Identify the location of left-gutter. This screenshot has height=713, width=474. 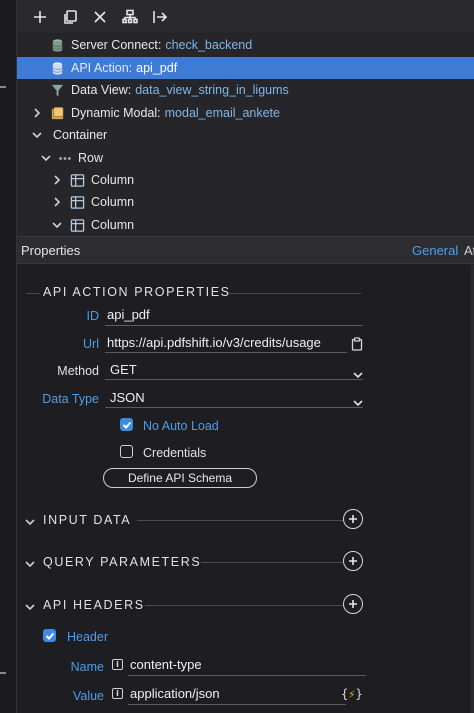
(8, 356).